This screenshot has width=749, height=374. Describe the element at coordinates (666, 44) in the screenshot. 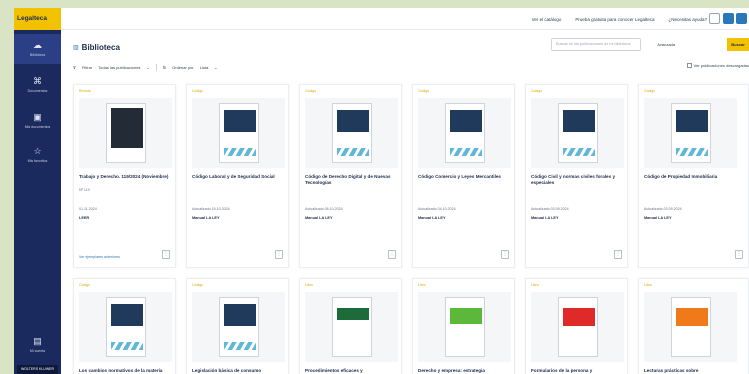

I see `advanced-search-link: Avanzada` at that location.